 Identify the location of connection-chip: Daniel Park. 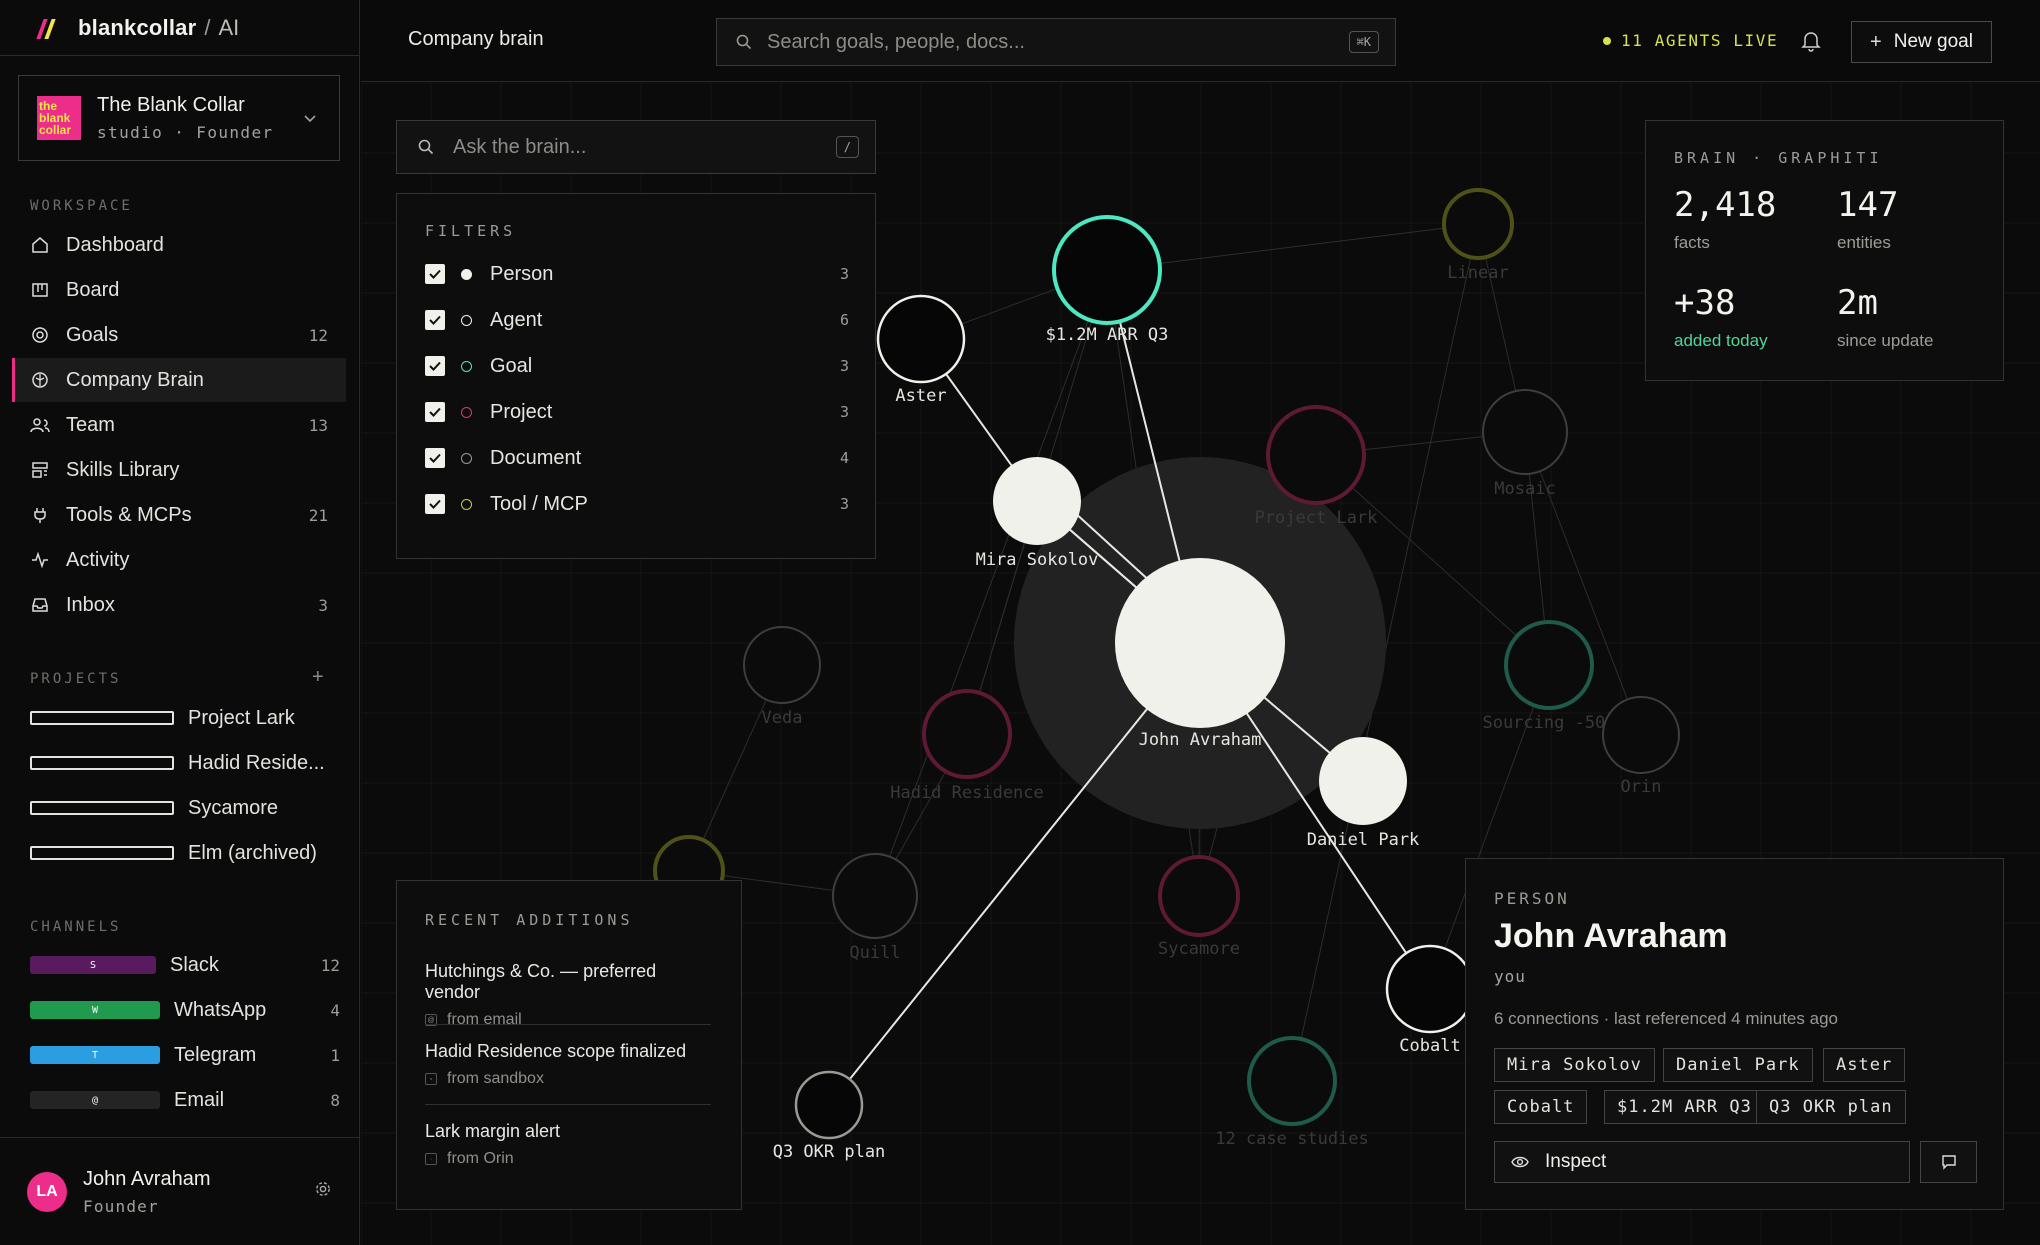
(1738, 1065).